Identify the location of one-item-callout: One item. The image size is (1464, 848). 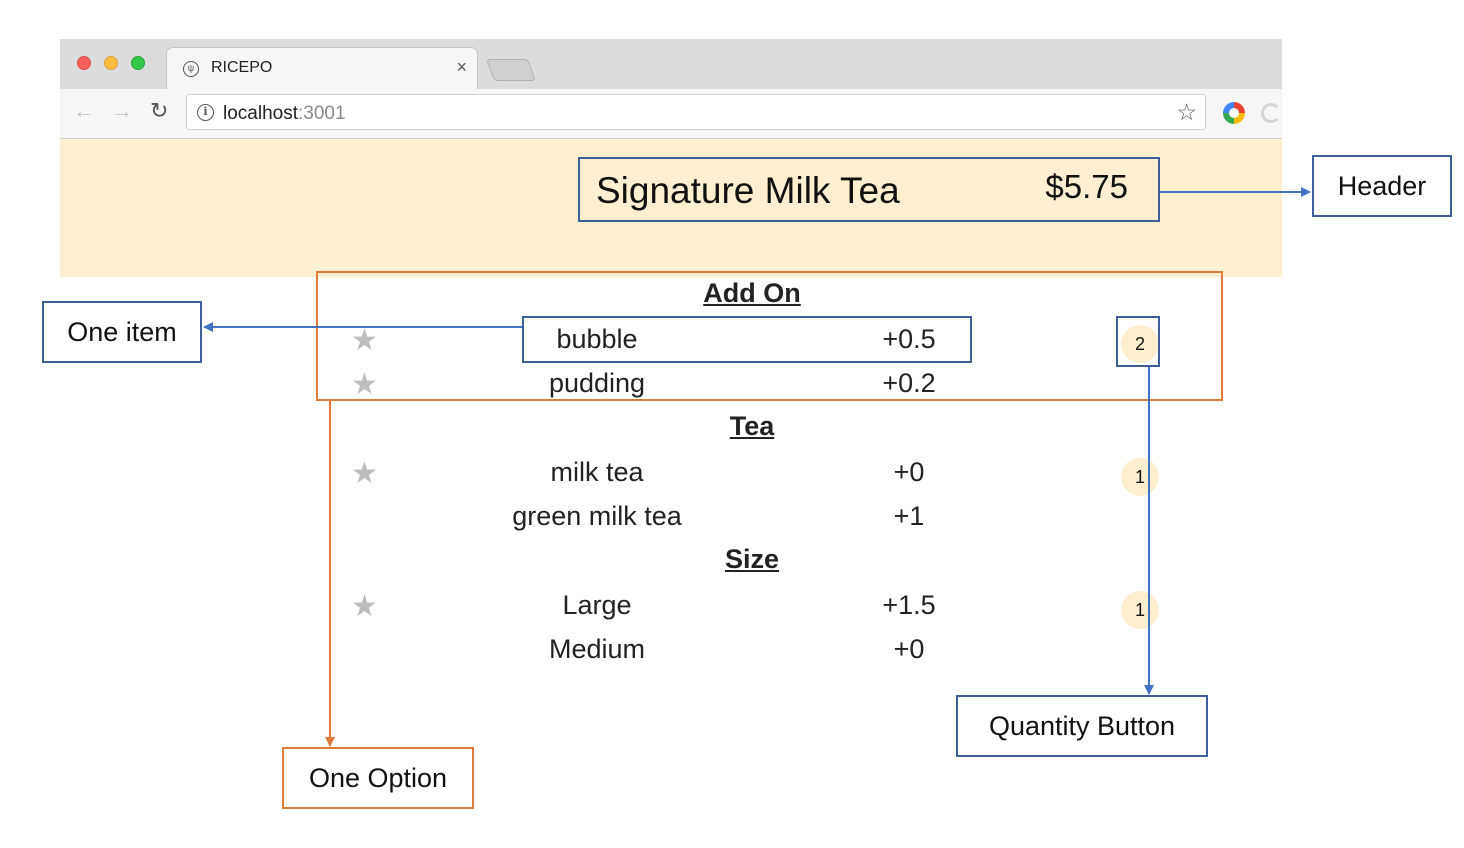
(122, 332).